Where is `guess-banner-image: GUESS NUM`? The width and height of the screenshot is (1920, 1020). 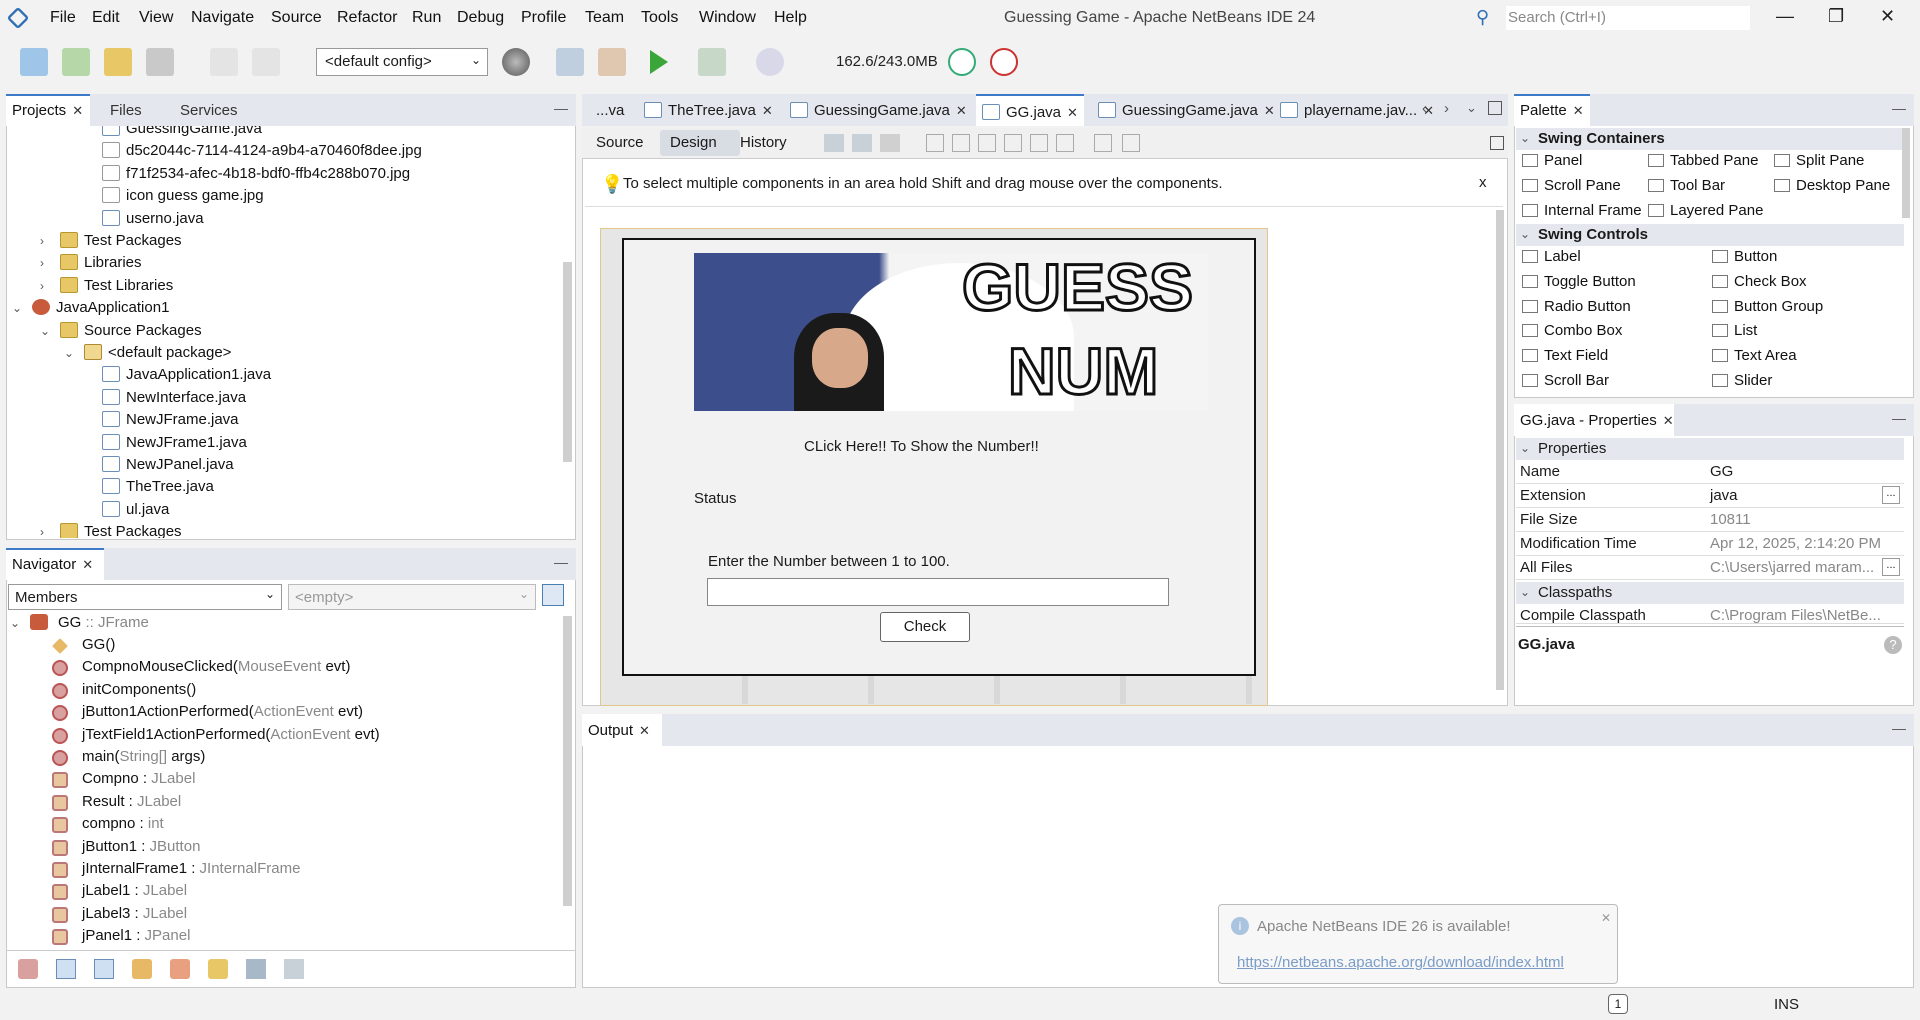
guess-banner-image: GUESS NUM is located at coordinates (951, 332).